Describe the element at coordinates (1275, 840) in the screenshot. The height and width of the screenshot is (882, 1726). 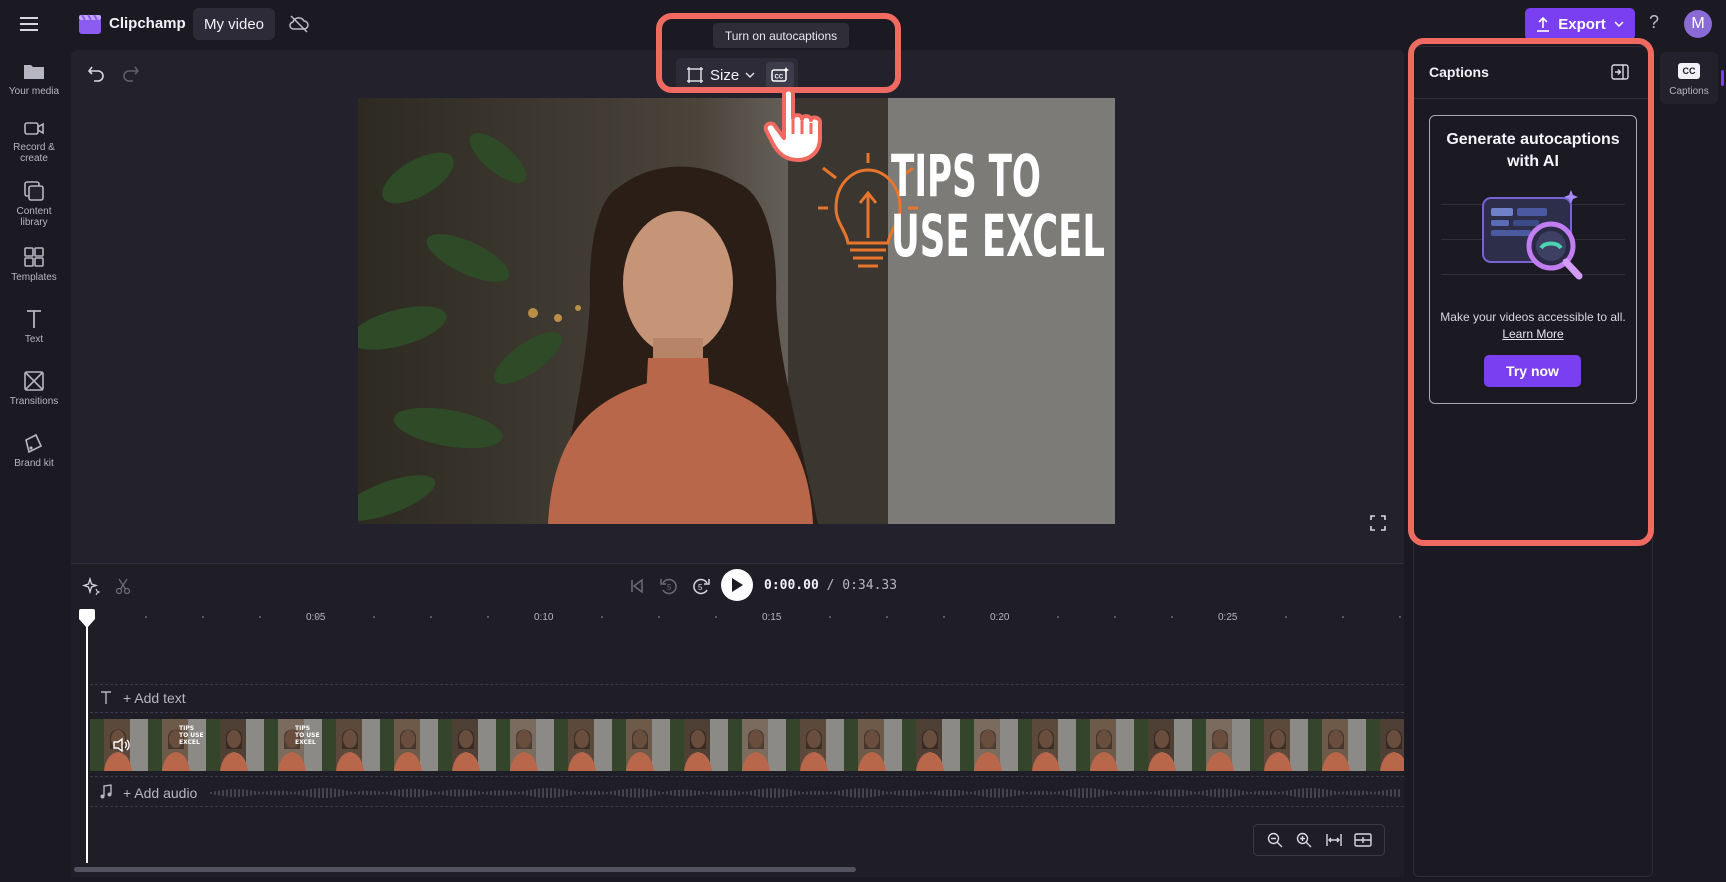
I see `zoom-out-icon` at that location.